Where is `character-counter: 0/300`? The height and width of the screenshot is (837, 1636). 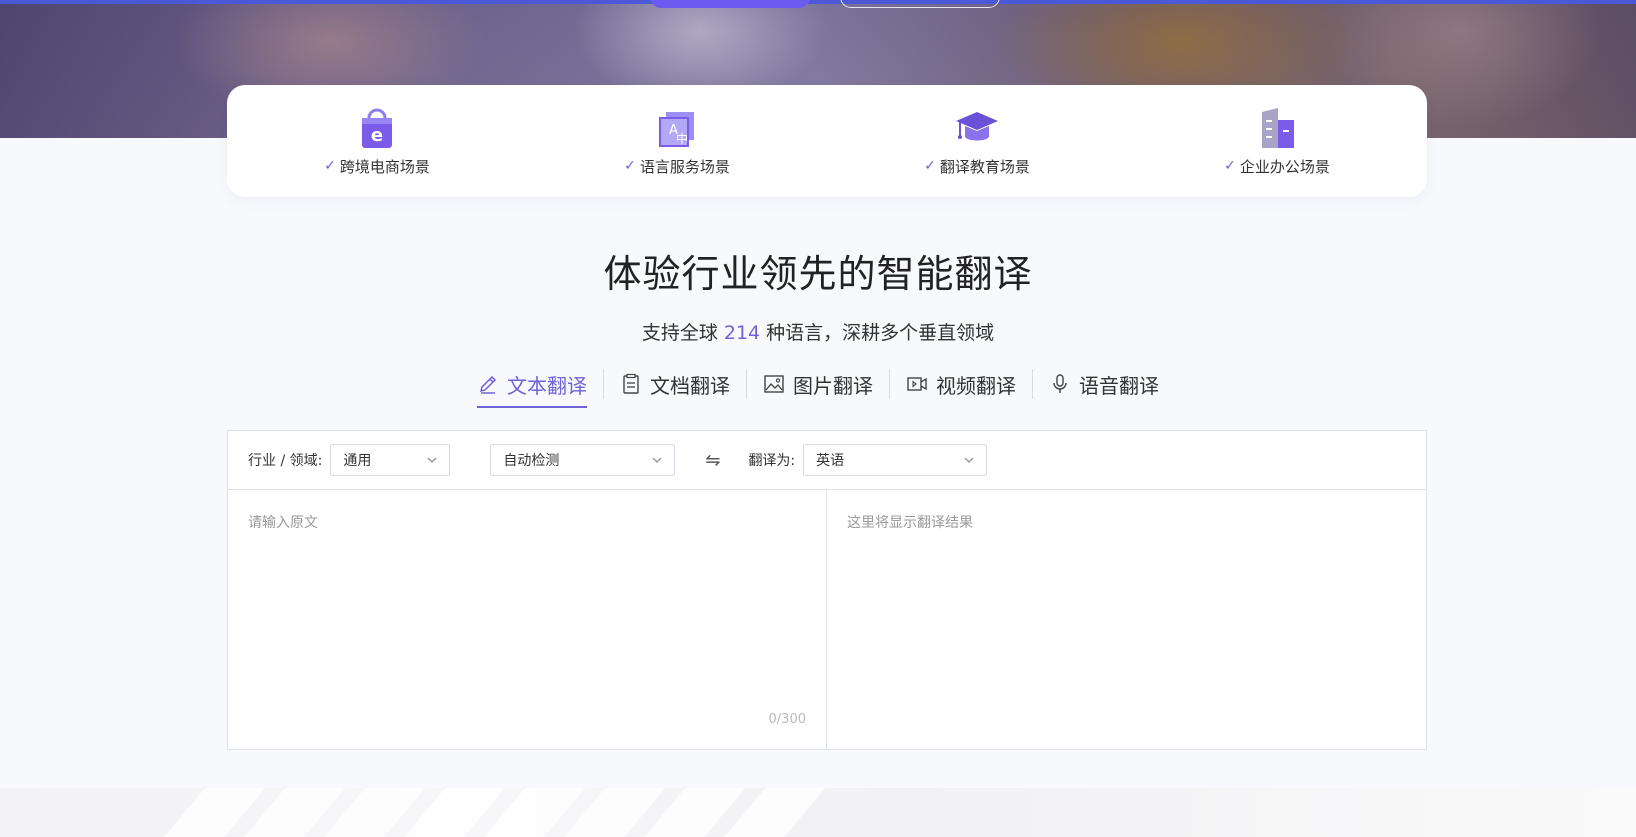 character-counter: 0/300 is located at coordinates (787, 719).